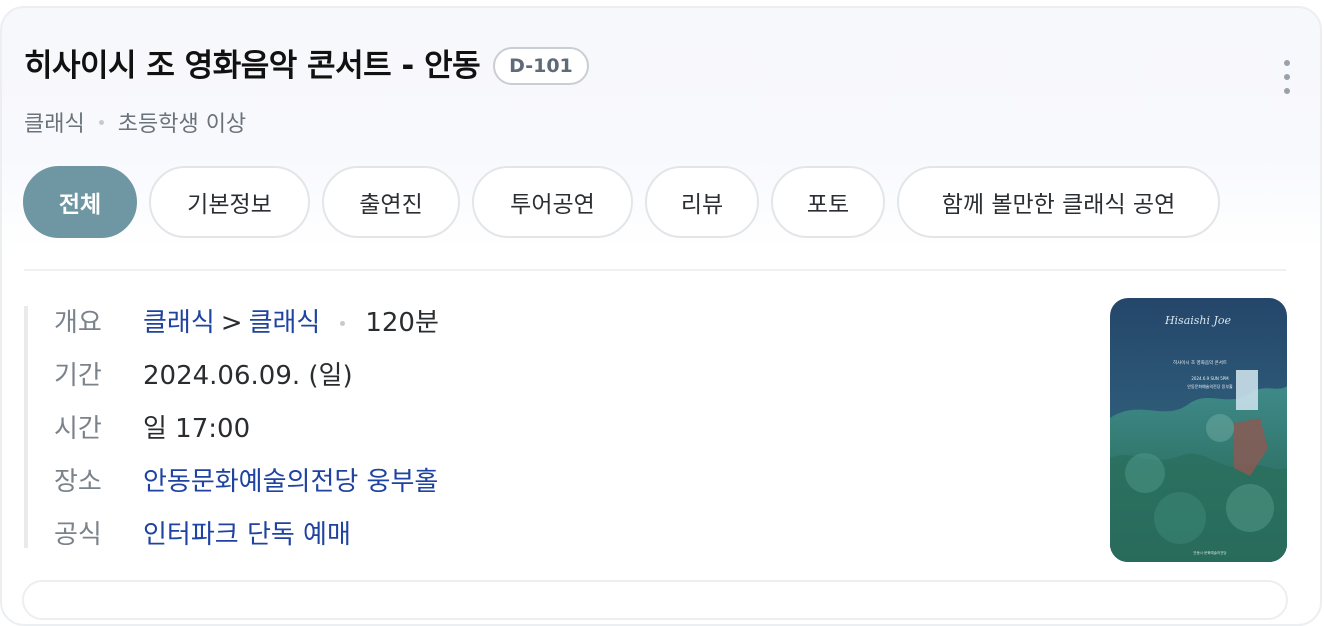 The width and height of the screenshot is (1324, 626). What do you see at coordinates (229, 202) in the screenshot?
I see `tab-basic-info: 기본정보` at bounding box center [229, 202].